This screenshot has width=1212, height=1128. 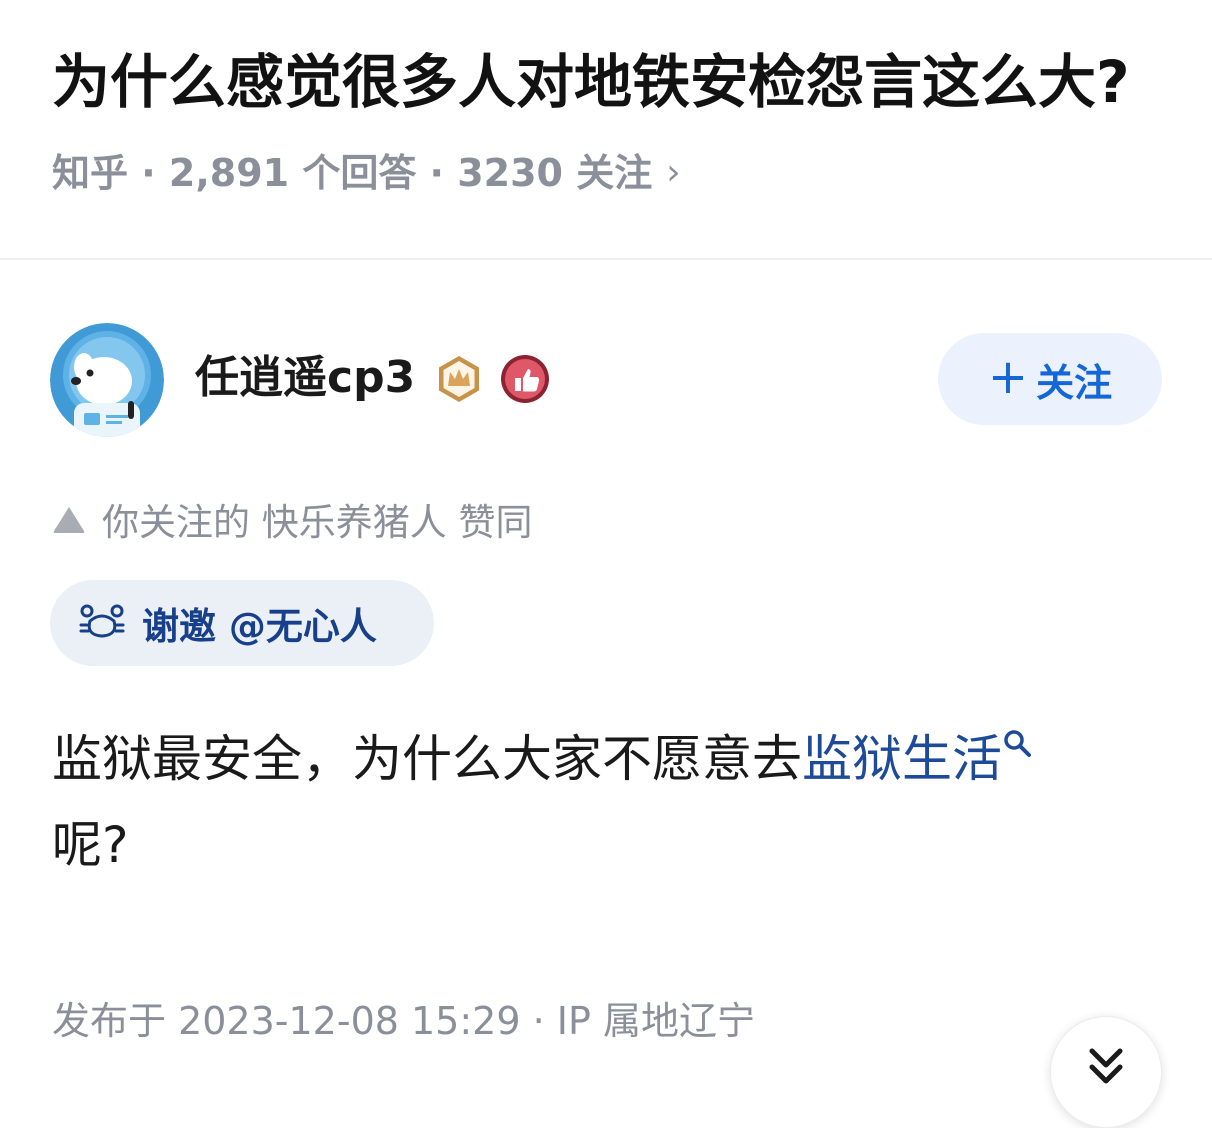 What do you see at coordinates (352, 173) in the screenshot?
I see `question-meta-text: 知乎 · 2,891 个回答 · 3230 关注` at bounding box center [352, 173].